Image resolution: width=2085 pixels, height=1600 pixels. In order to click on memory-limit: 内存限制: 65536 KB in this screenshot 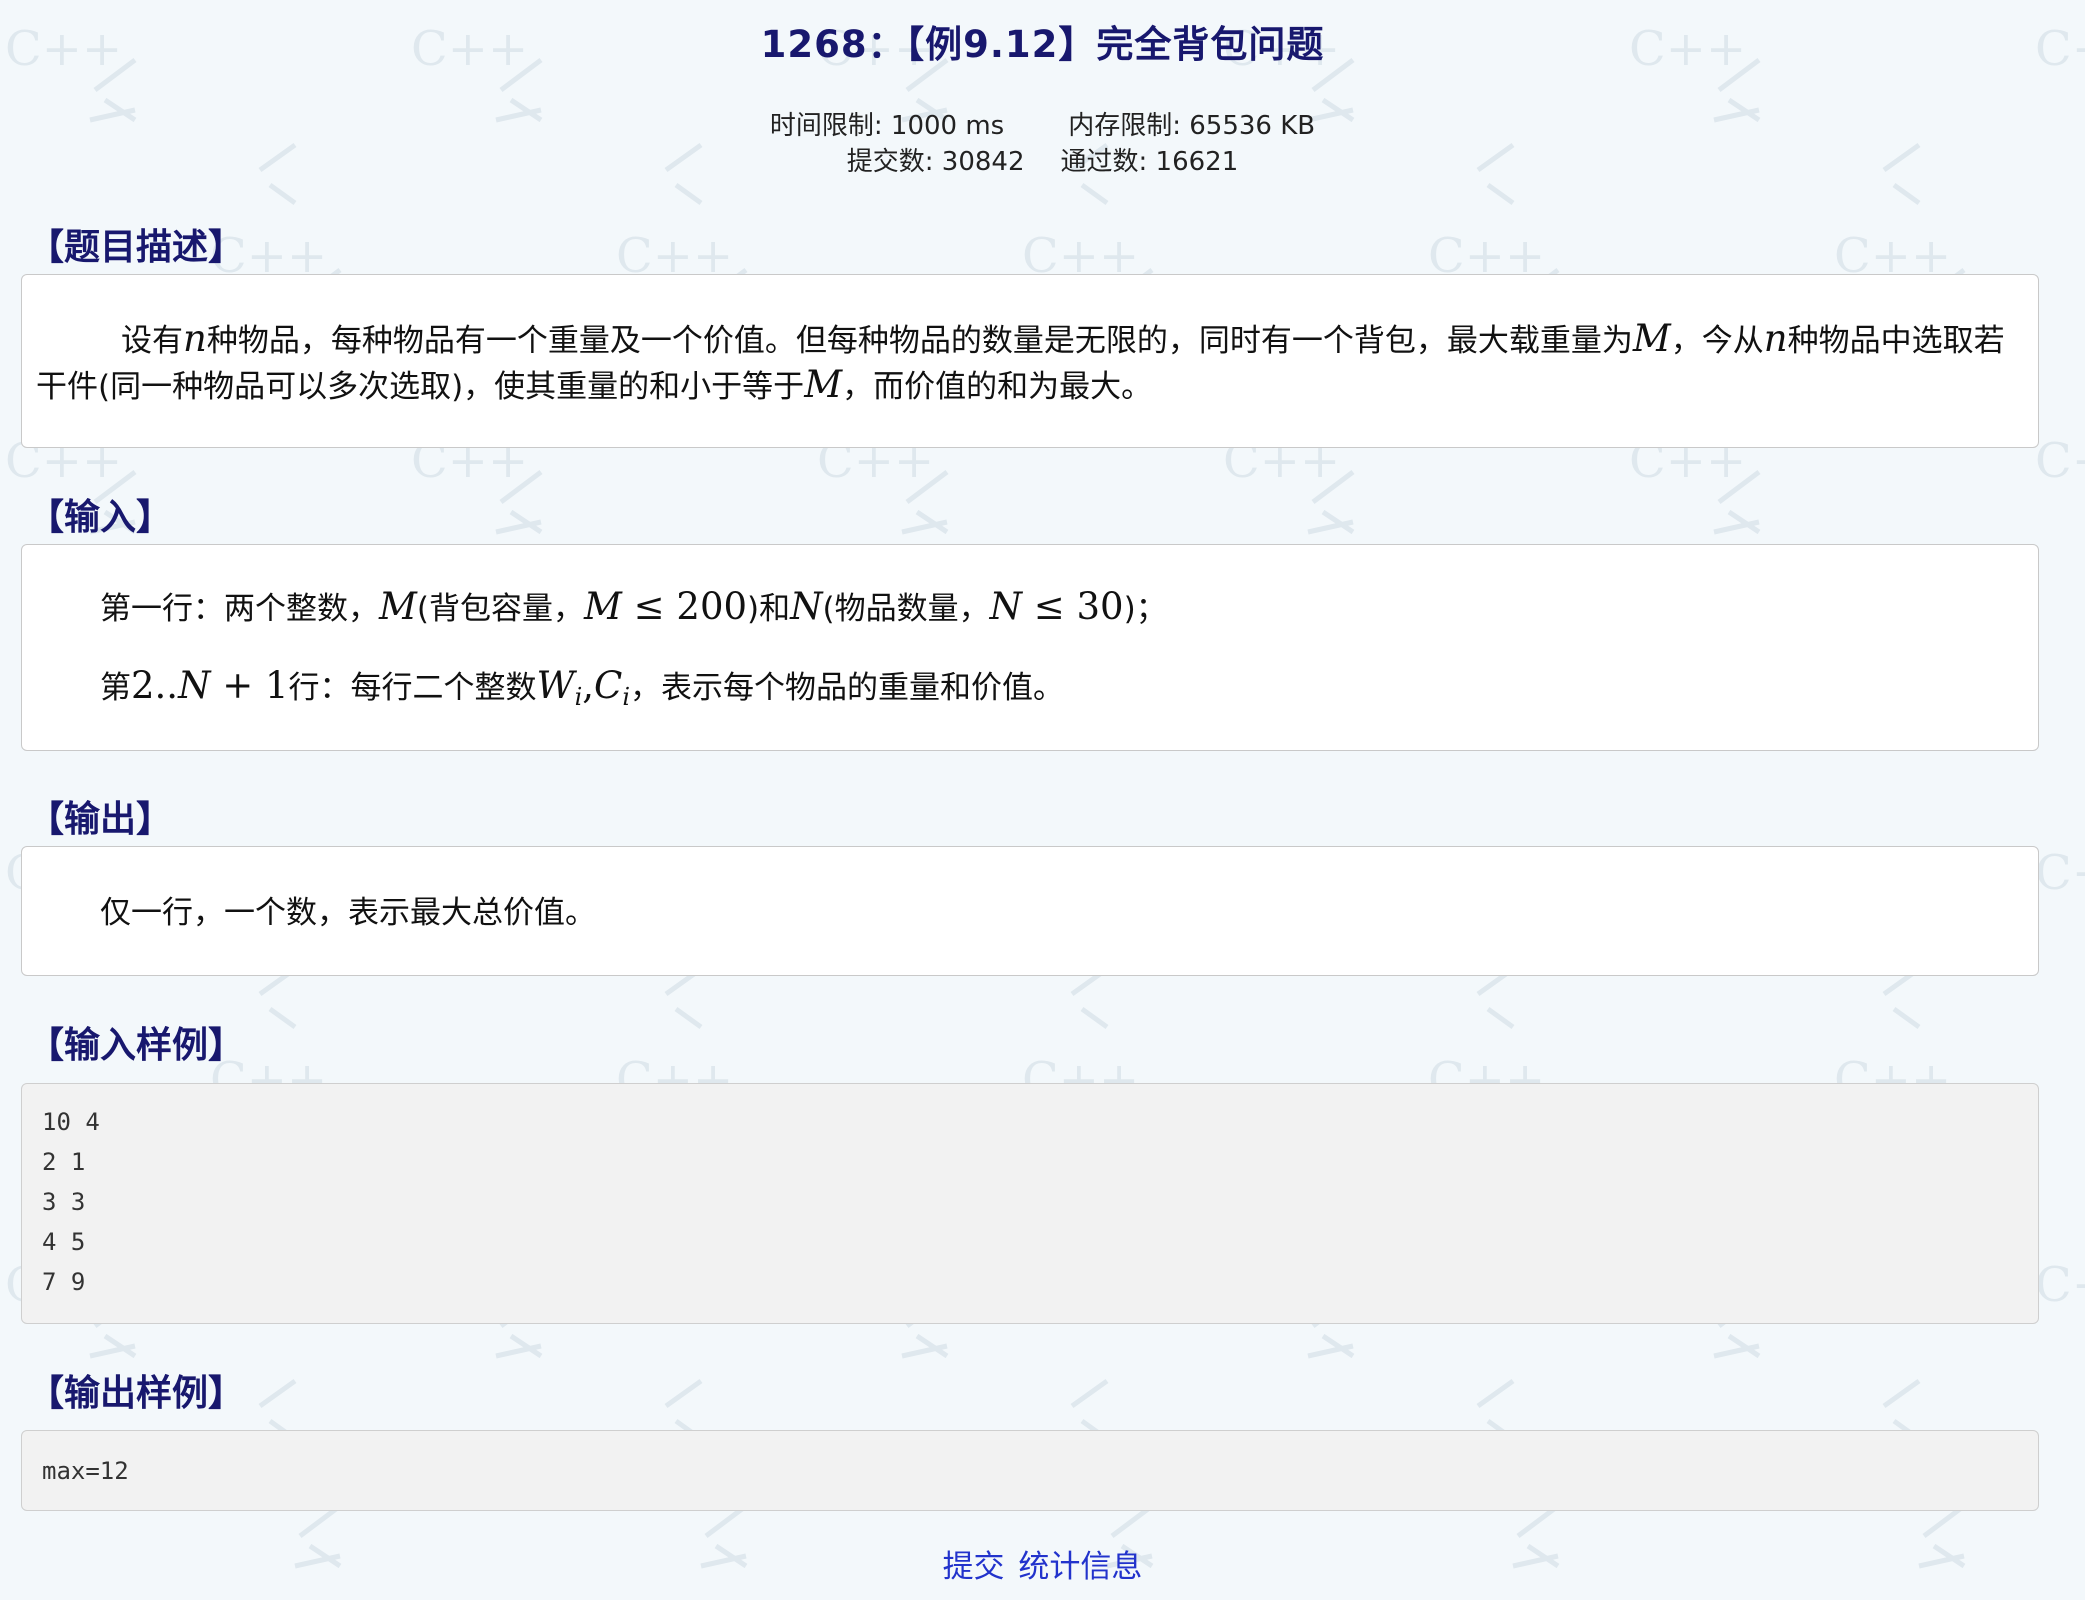, I will do `click(1192, 126)`.